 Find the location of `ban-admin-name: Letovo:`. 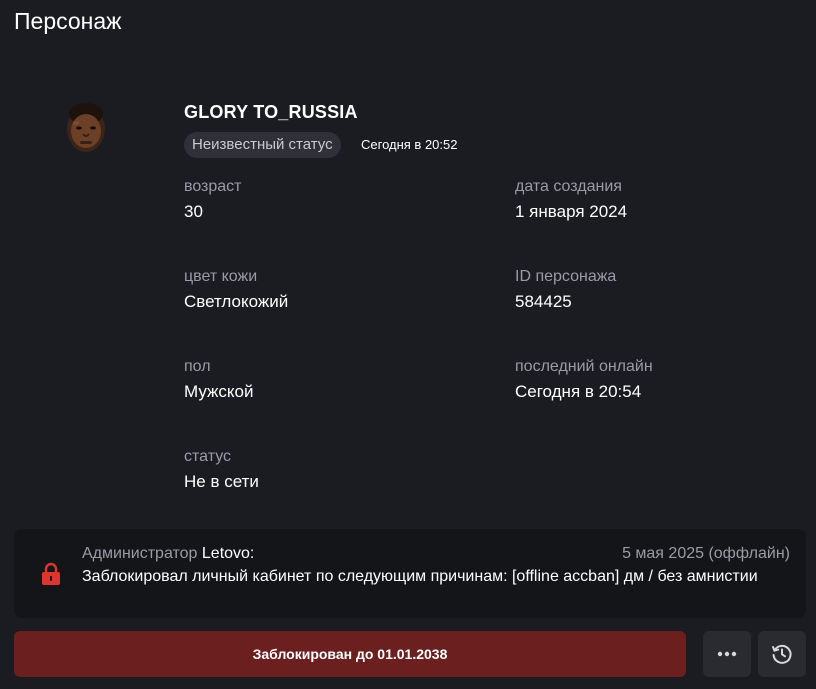

ban-admin-name: Letovo: is located at coordinates (228, 553).